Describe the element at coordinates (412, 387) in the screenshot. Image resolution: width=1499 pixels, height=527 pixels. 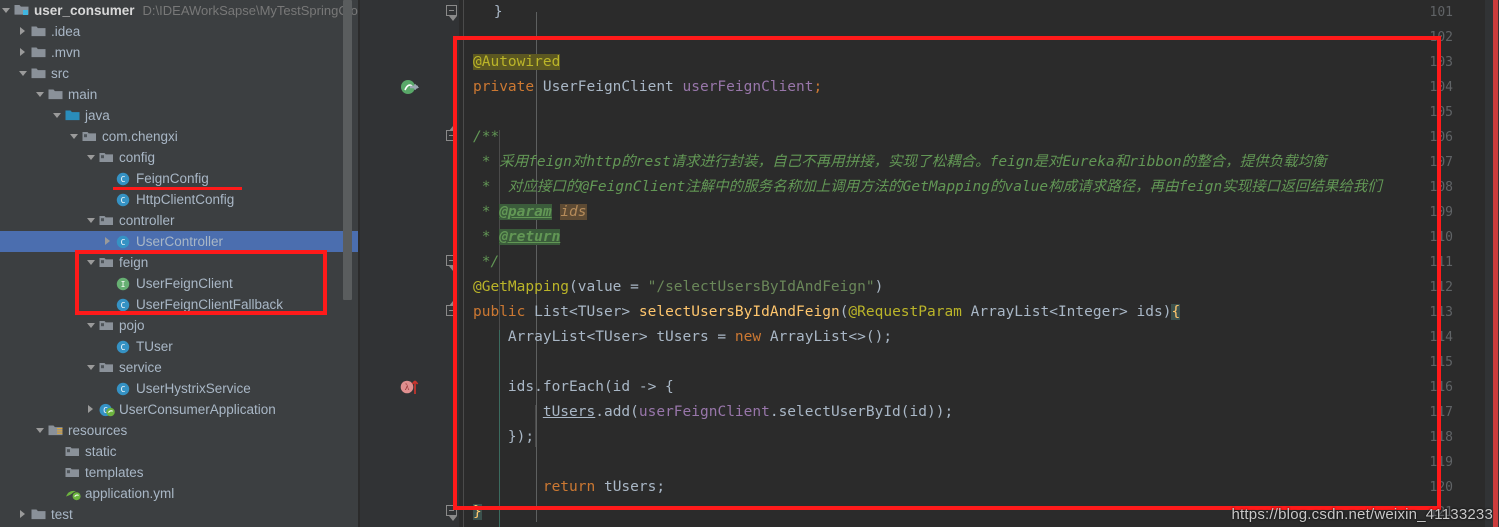
I see `lambda-gutter-icon: λ` at that location.